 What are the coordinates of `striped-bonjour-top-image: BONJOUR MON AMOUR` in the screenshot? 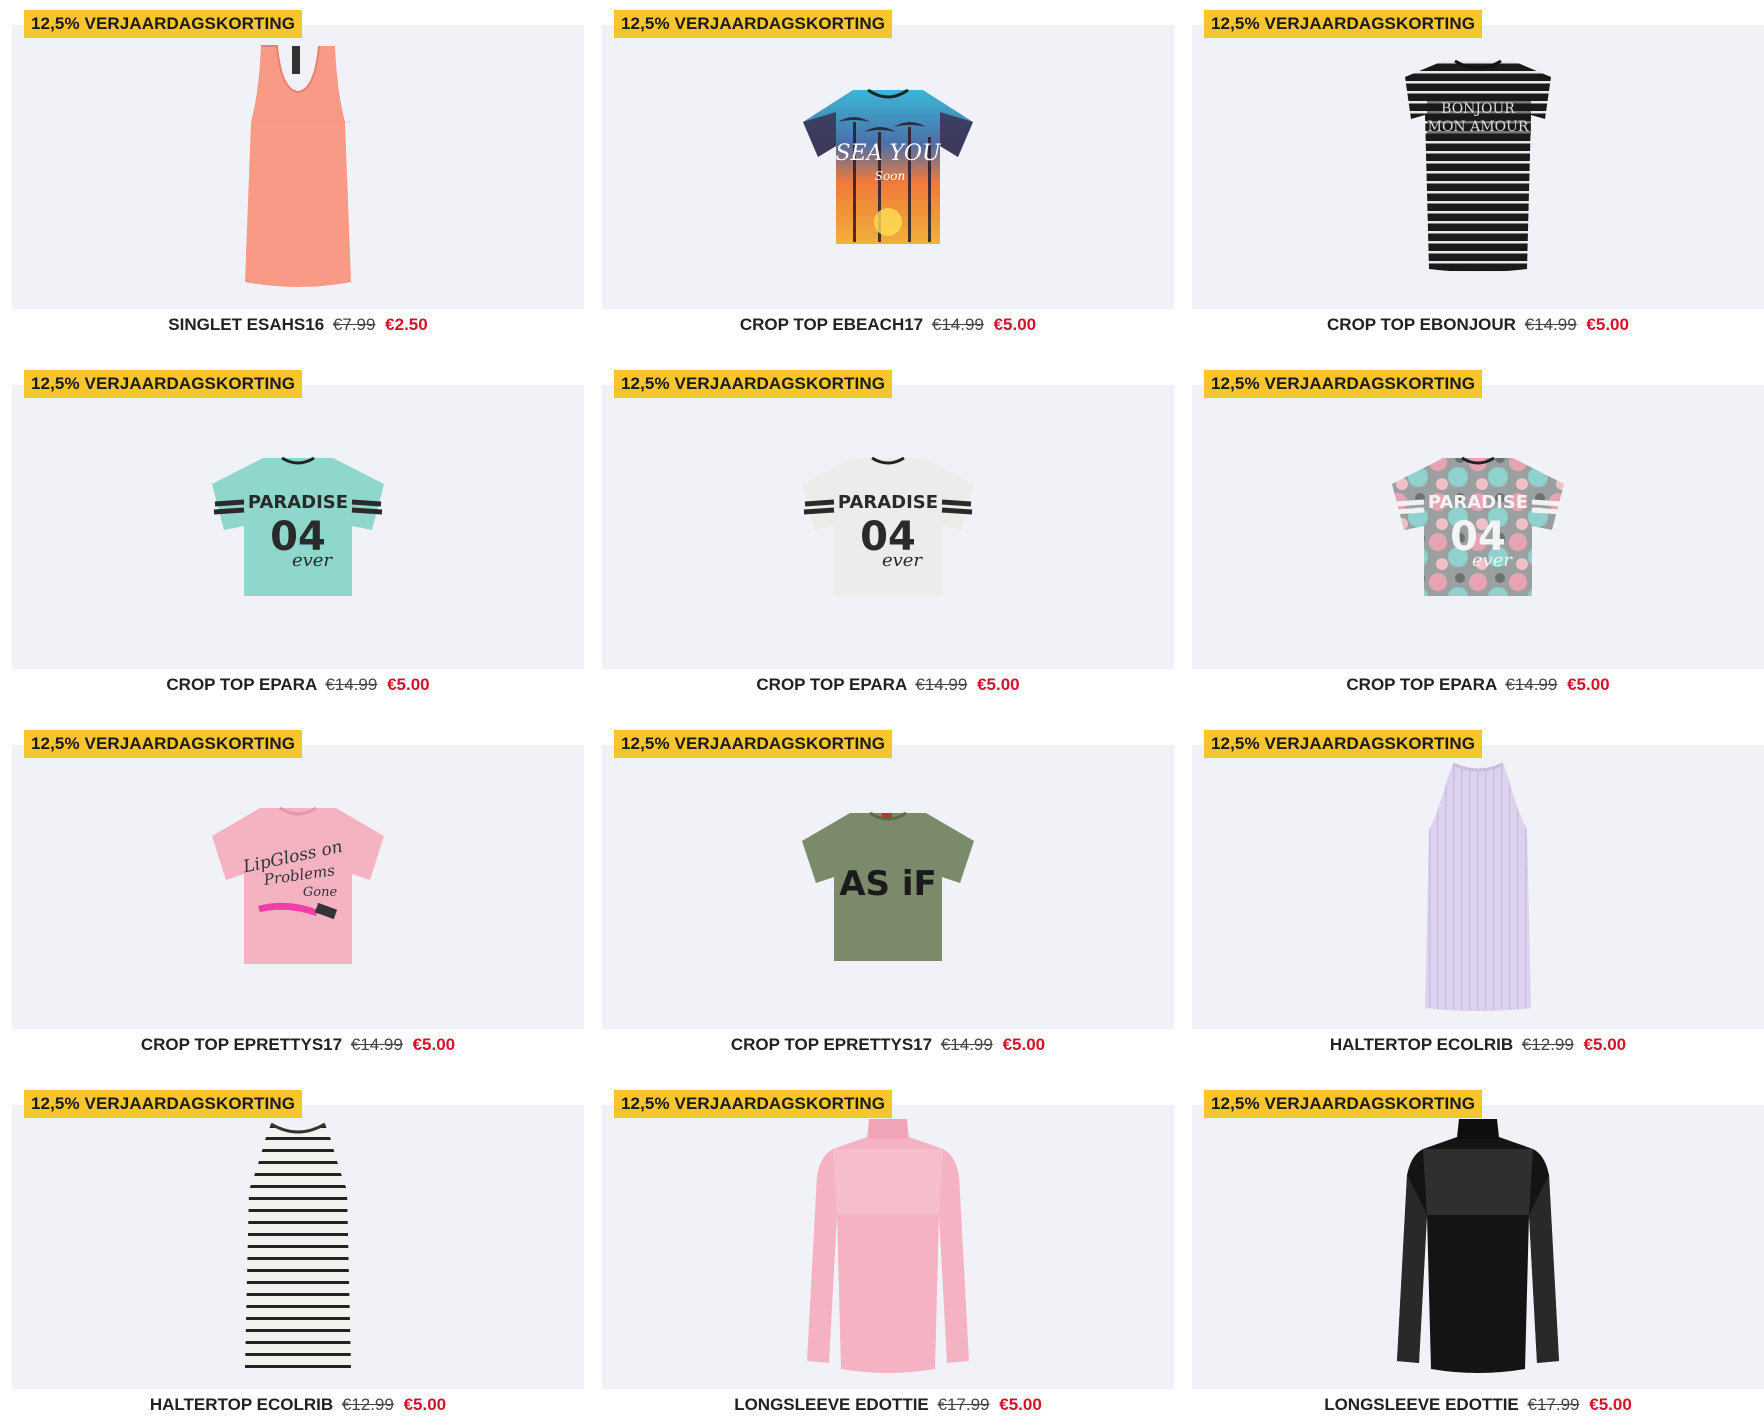 It's located at (1478, 165).